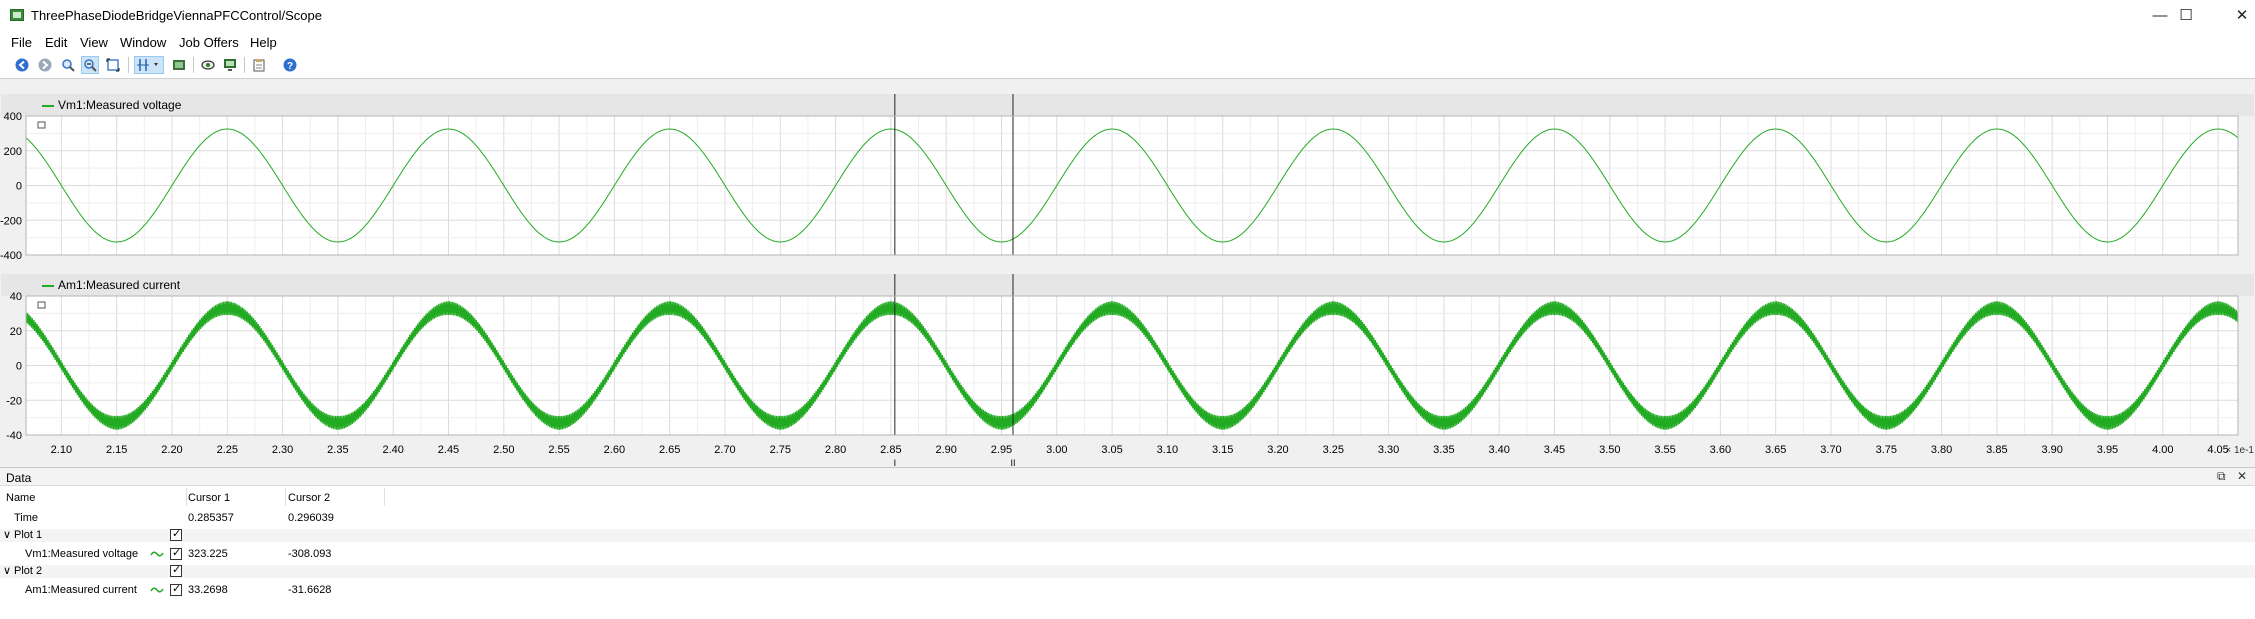 The image size is (2255, 619). Describe the element at coordinates (94, 42) in the screenshot. I see `menu-view: View` at that location.